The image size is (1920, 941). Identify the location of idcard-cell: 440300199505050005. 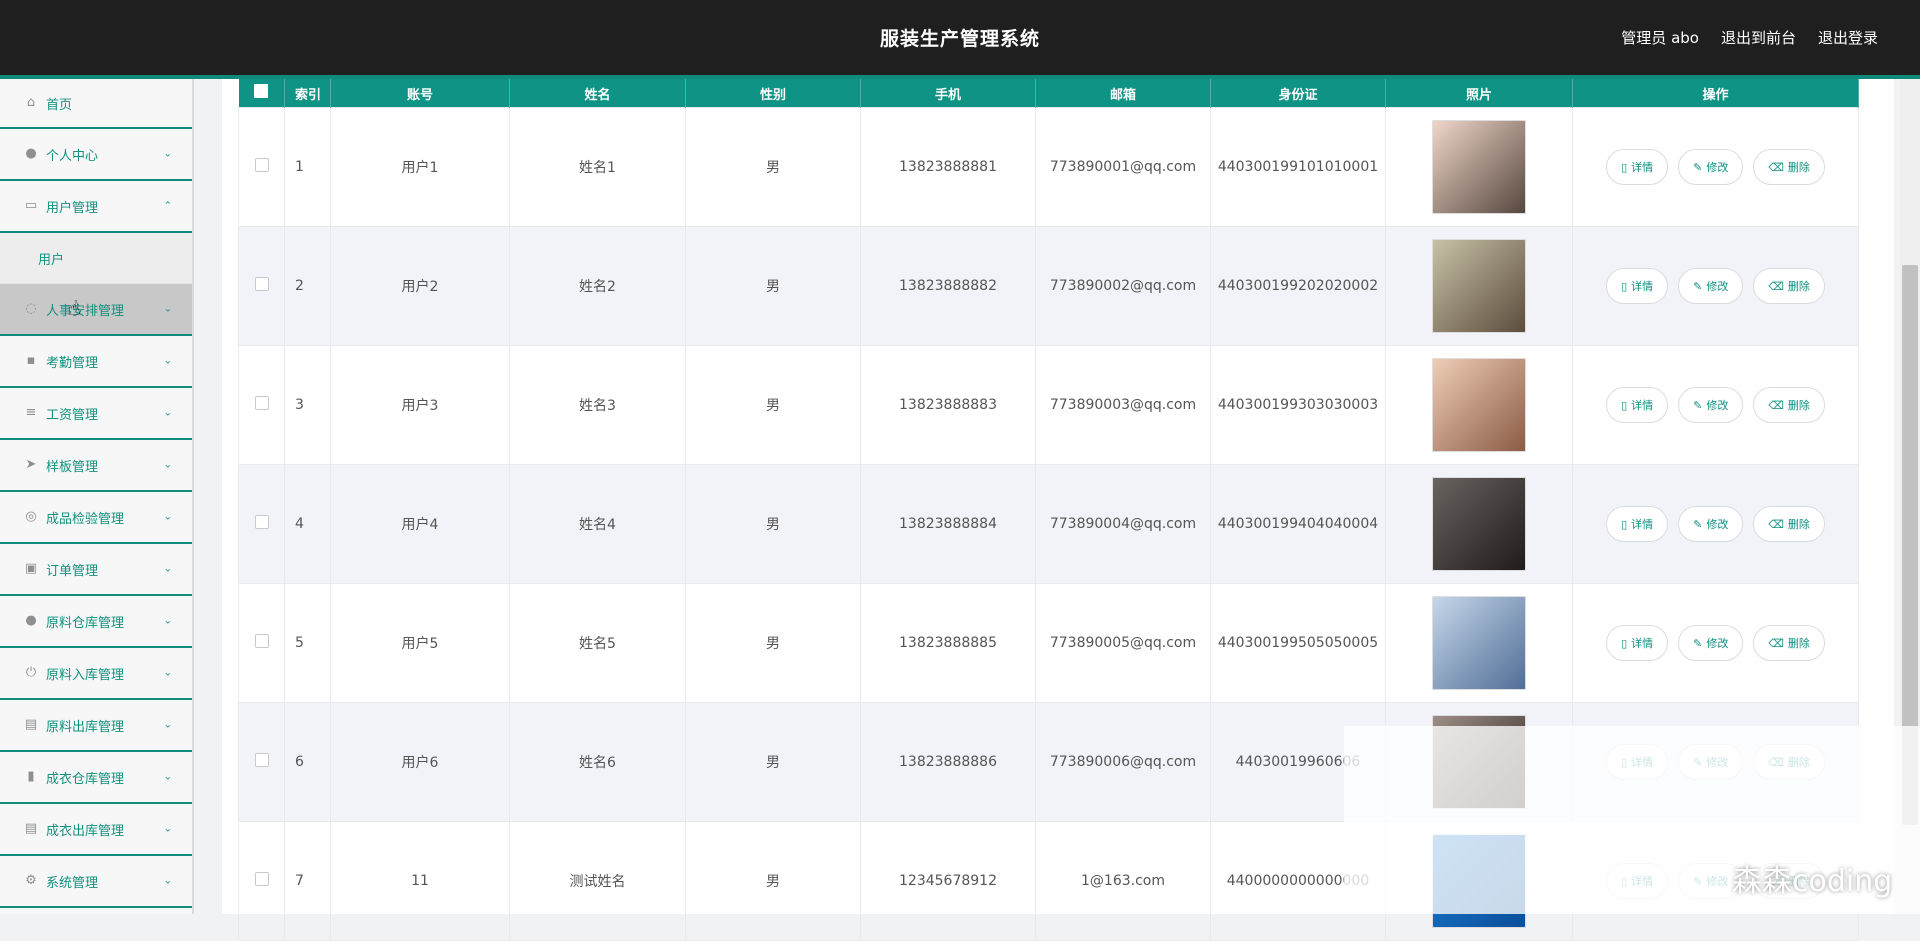
(1298, 643).